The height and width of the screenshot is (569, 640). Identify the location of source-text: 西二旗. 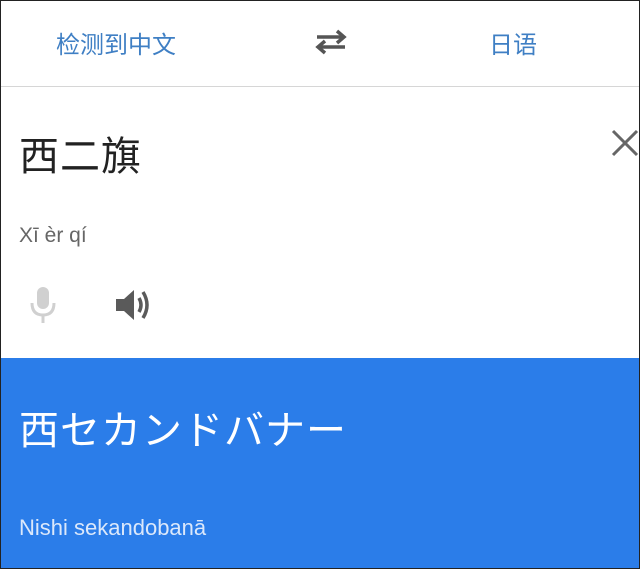
(80, 153).